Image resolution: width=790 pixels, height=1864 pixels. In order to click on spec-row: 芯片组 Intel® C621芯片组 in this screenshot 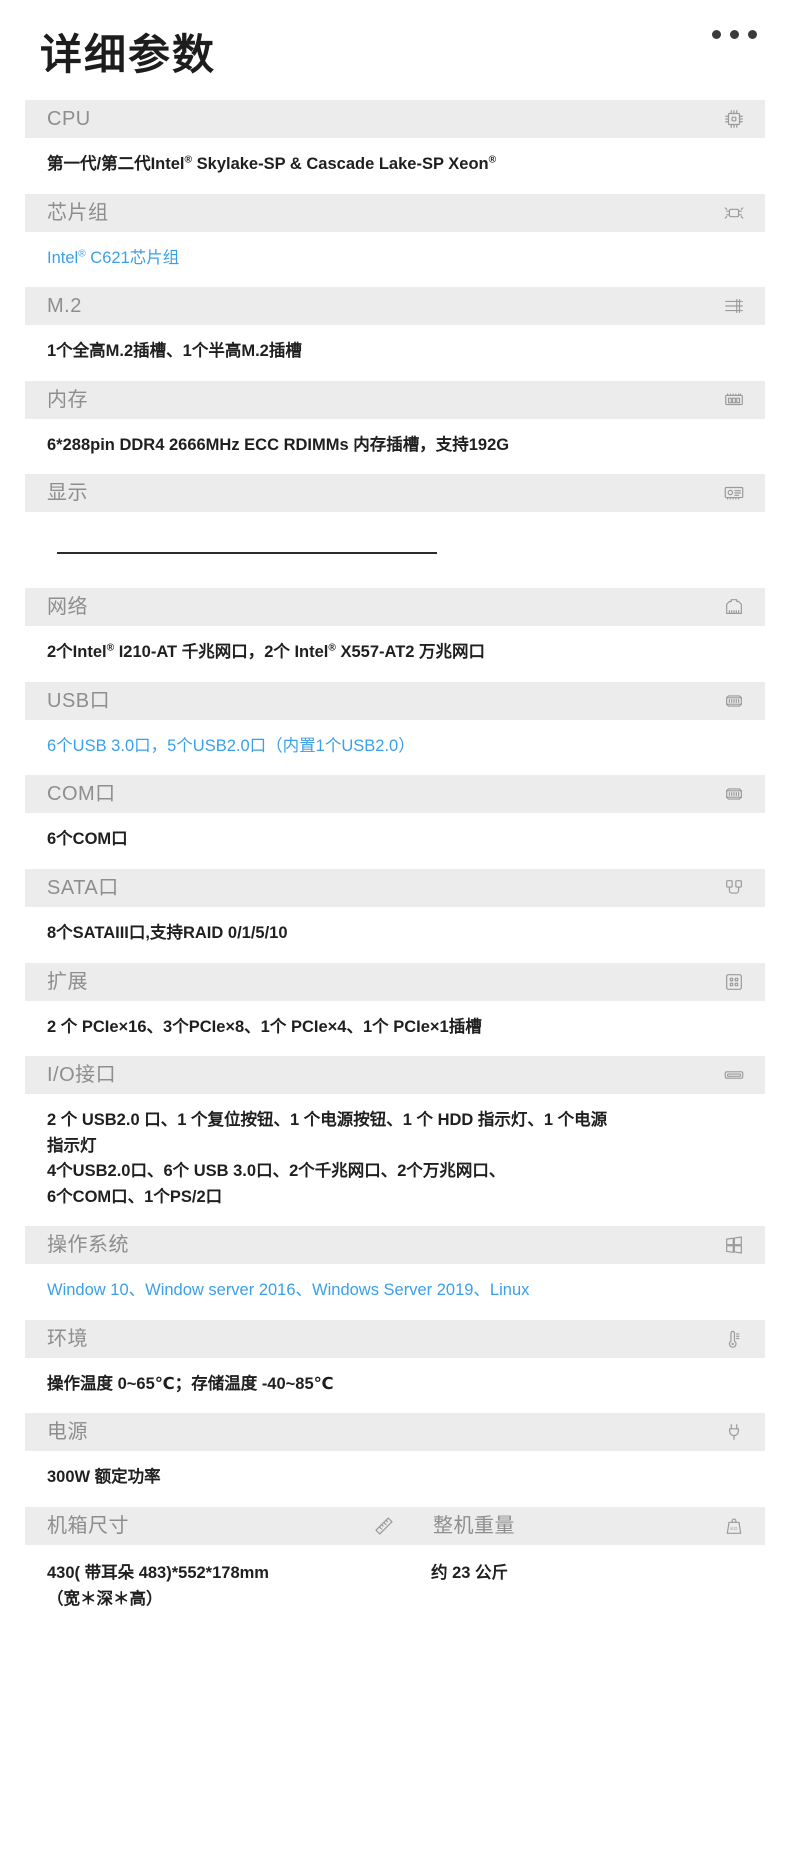, I will do `click(395, 240)`.